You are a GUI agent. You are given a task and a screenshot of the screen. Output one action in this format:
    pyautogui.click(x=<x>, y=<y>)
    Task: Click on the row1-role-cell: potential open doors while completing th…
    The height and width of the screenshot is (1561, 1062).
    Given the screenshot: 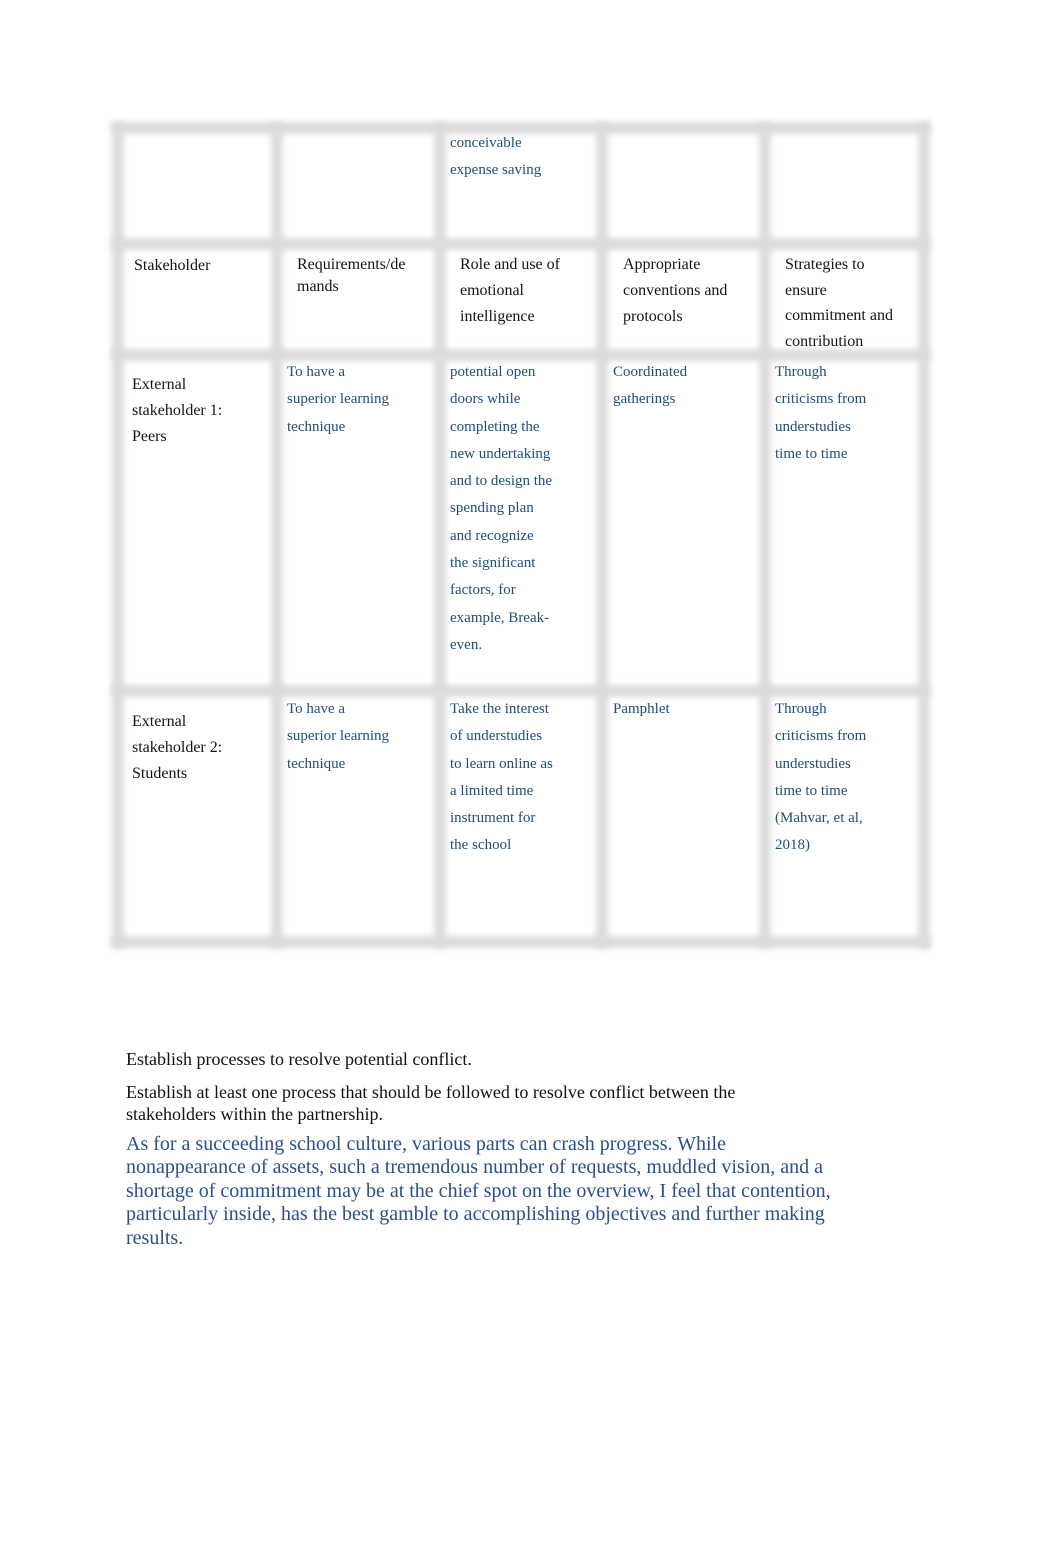 What is the action you would take?
    pyautogui.click(x=501, y=509)
    